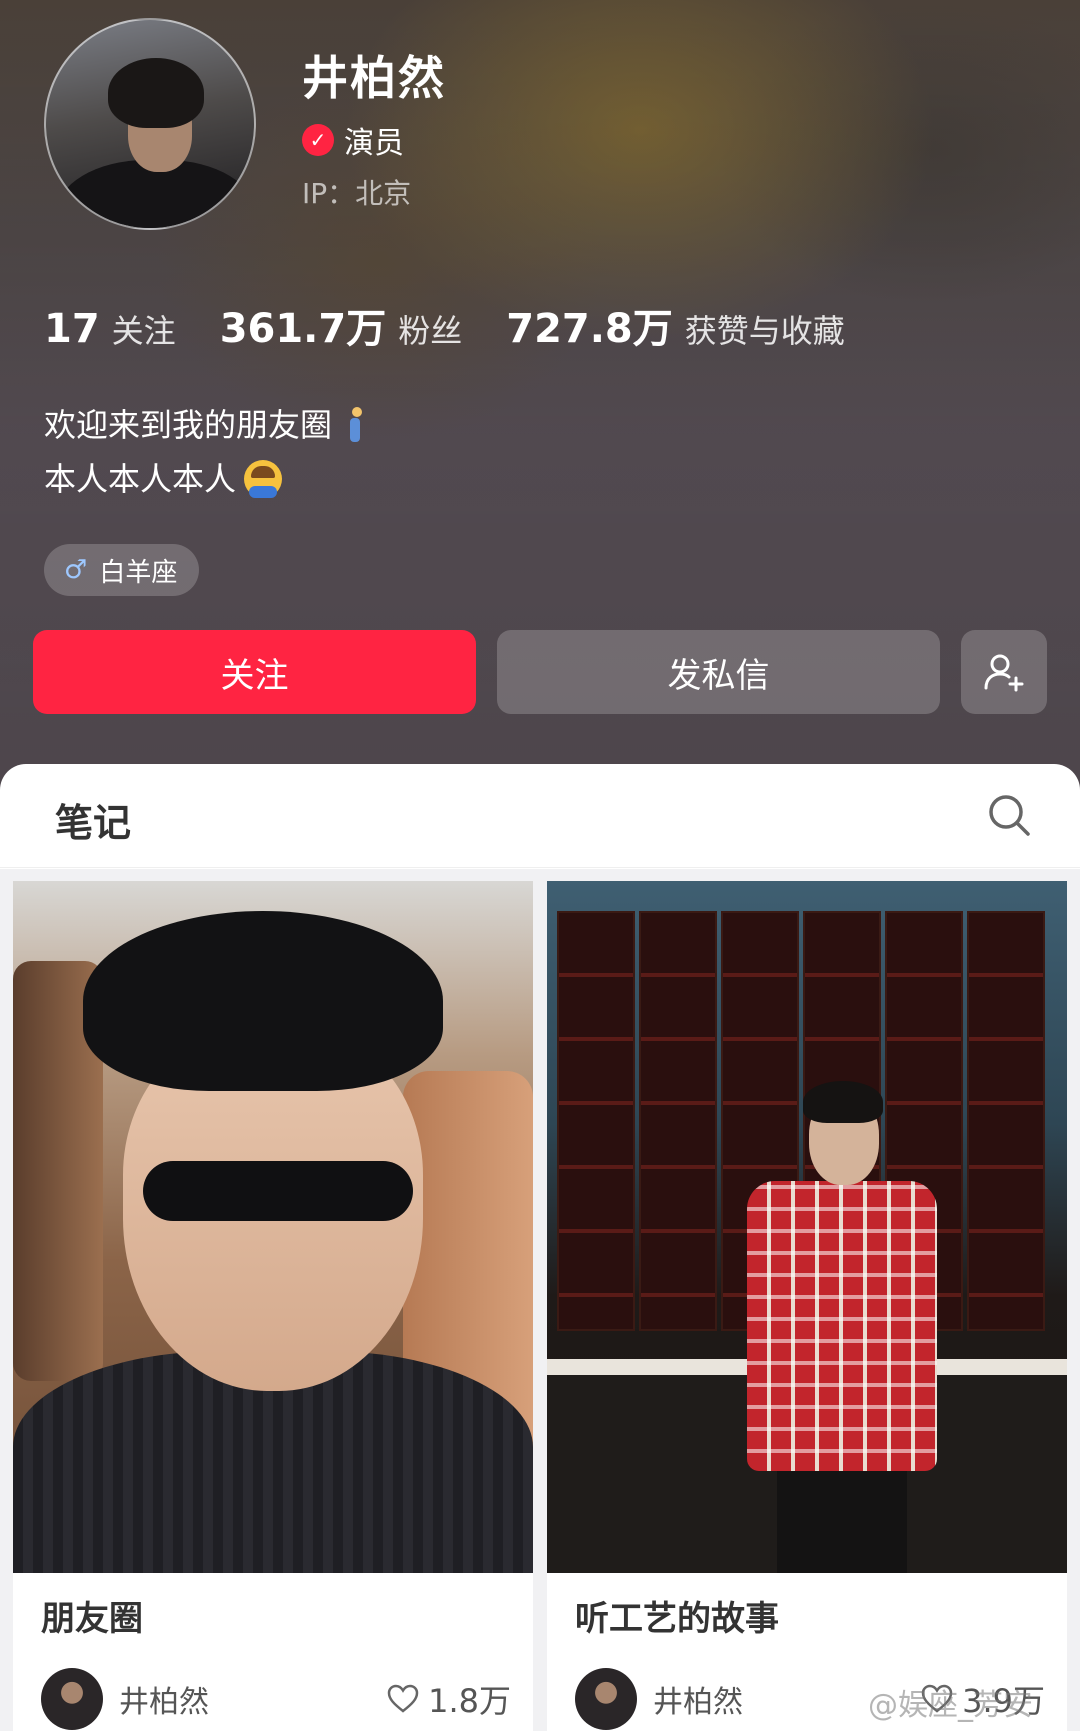  I want to click on golfer-emoji-icon, so click(357, 425).